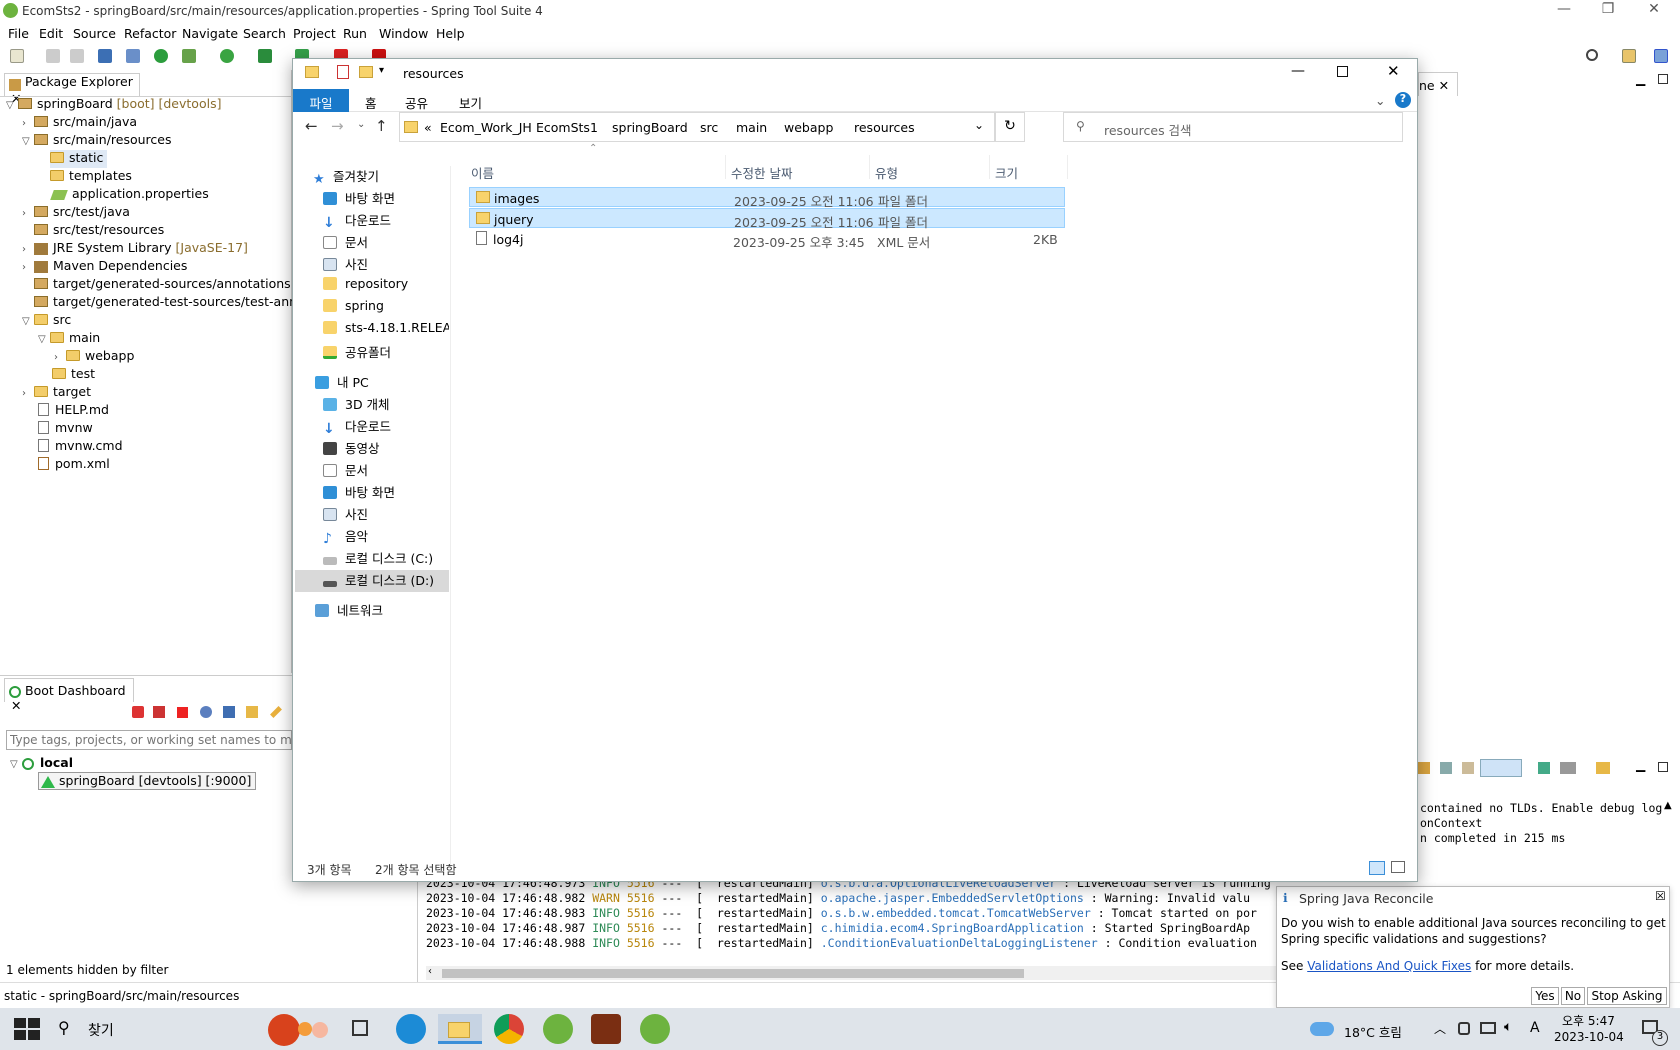 This screenshot has width=1680, height=1050. I want to click on menu-run: Run, so click(355, 33).